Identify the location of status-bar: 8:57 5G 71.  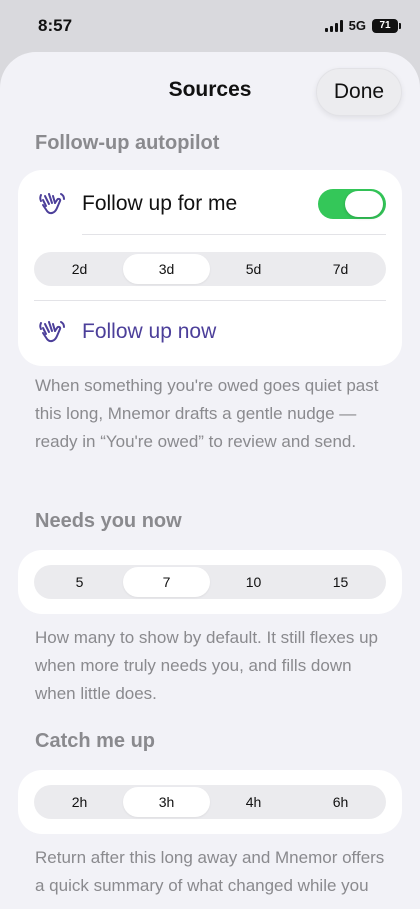
(210, 27).